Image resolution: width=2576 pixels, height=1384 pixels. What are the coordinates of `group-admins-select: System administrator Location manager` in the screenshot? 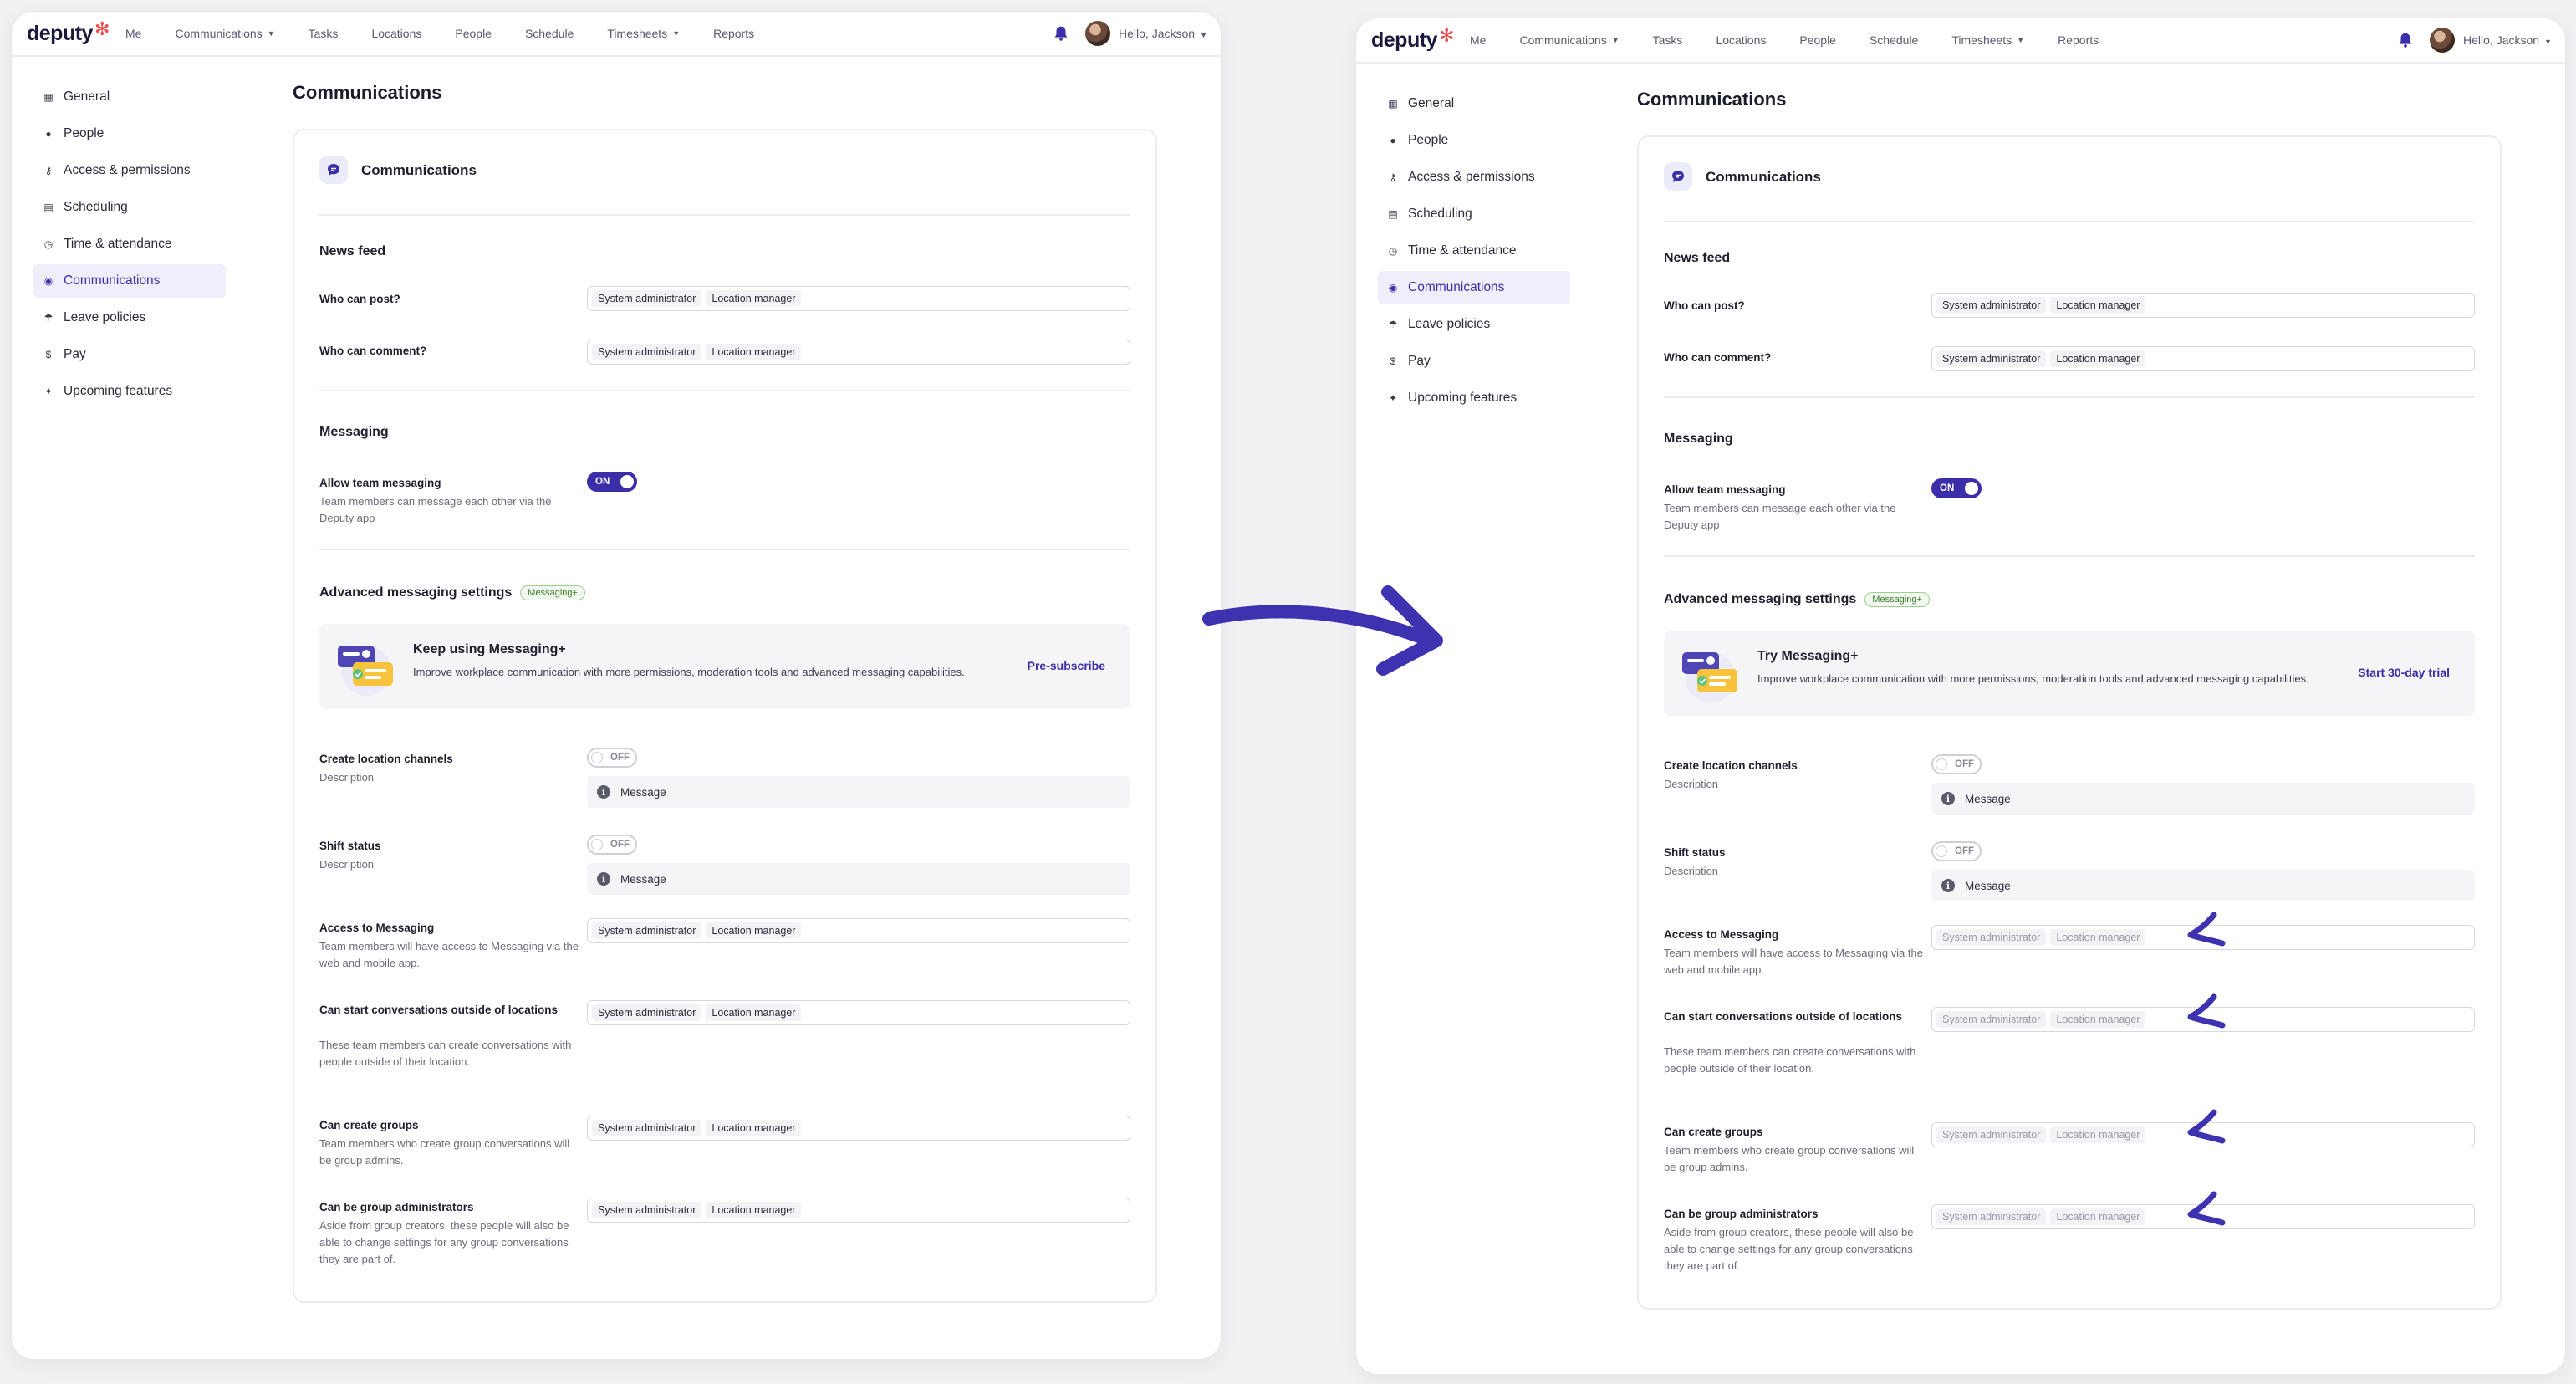 It's located at (858, 1210).